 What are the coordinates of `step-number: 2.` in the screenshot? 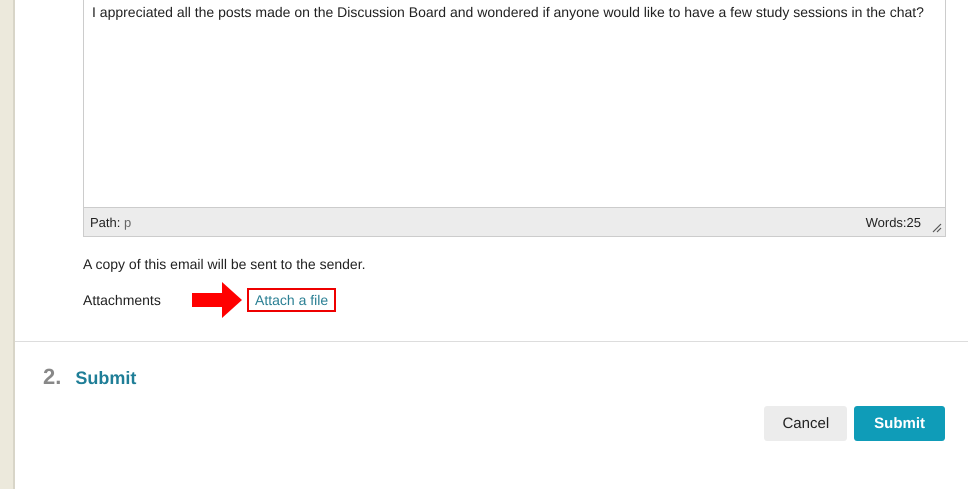 It's located at (52, 377).